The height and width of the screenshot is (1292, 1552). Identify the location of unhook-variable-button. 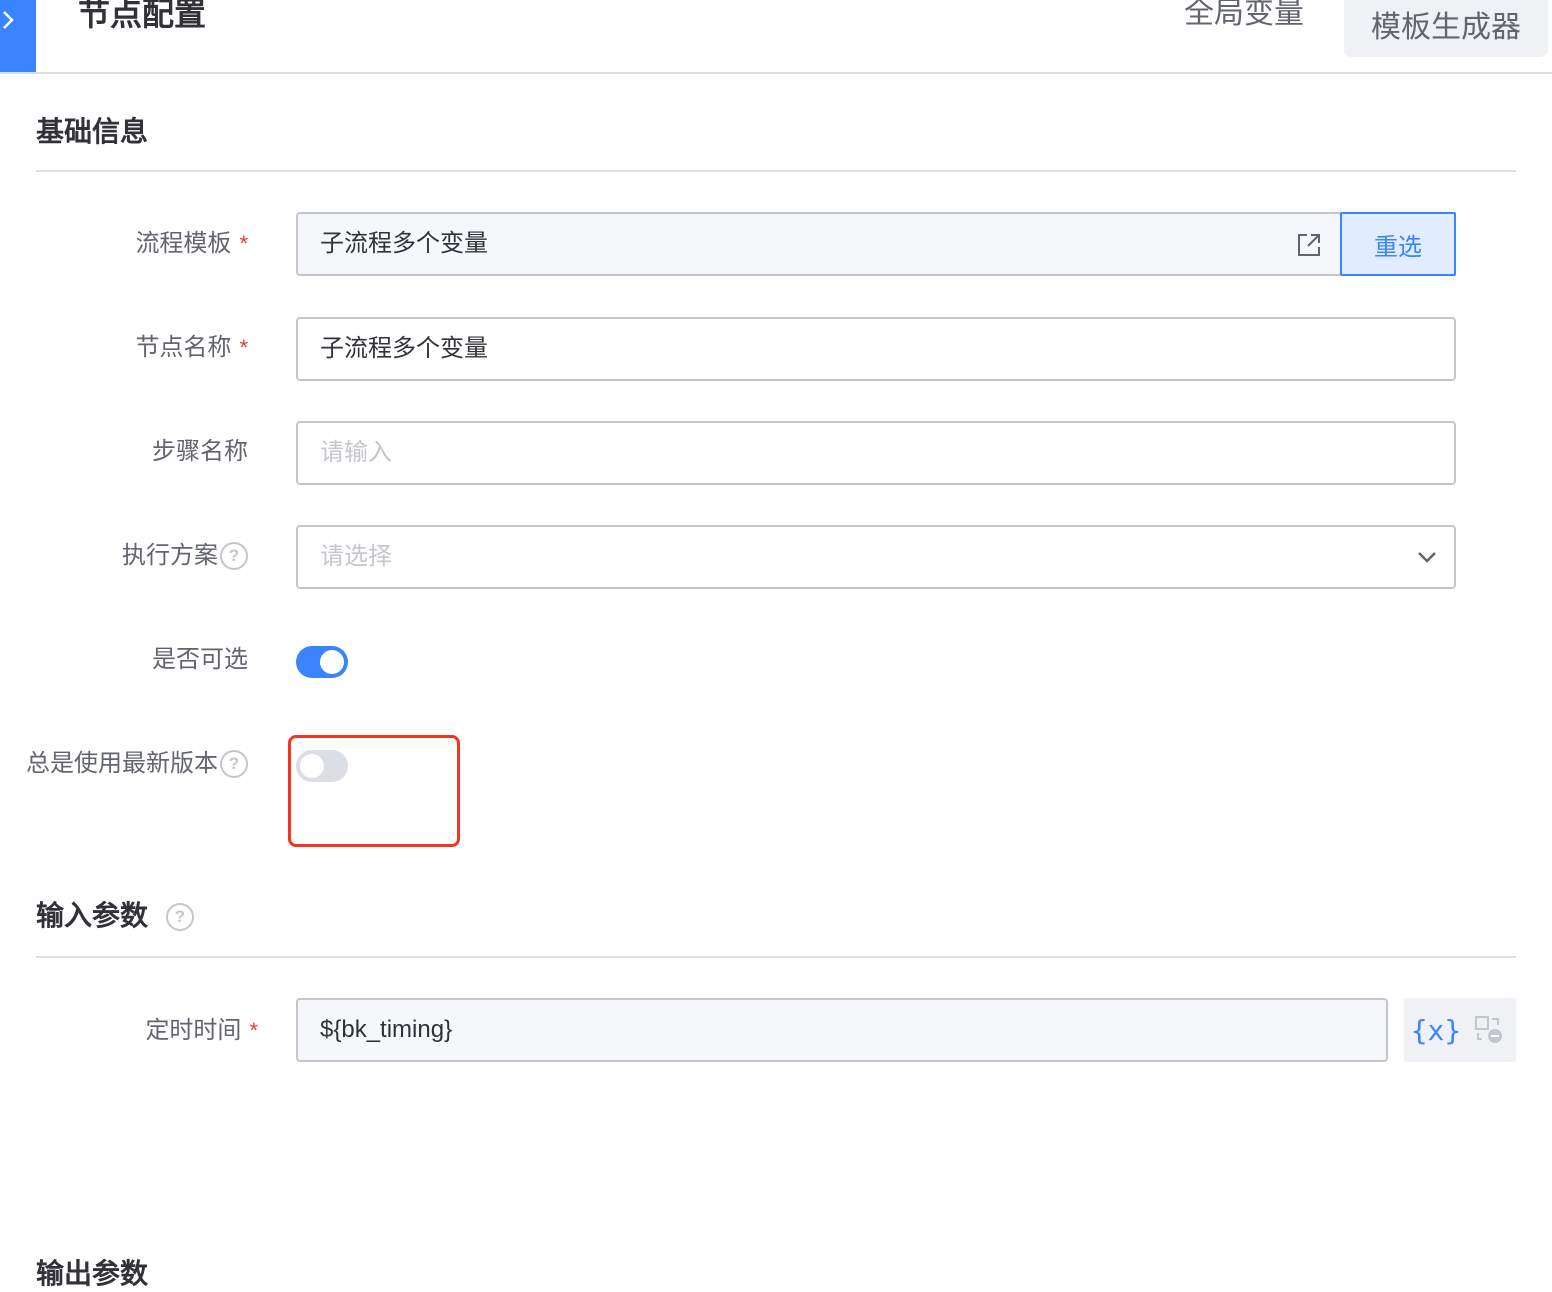
(1488, 1030).